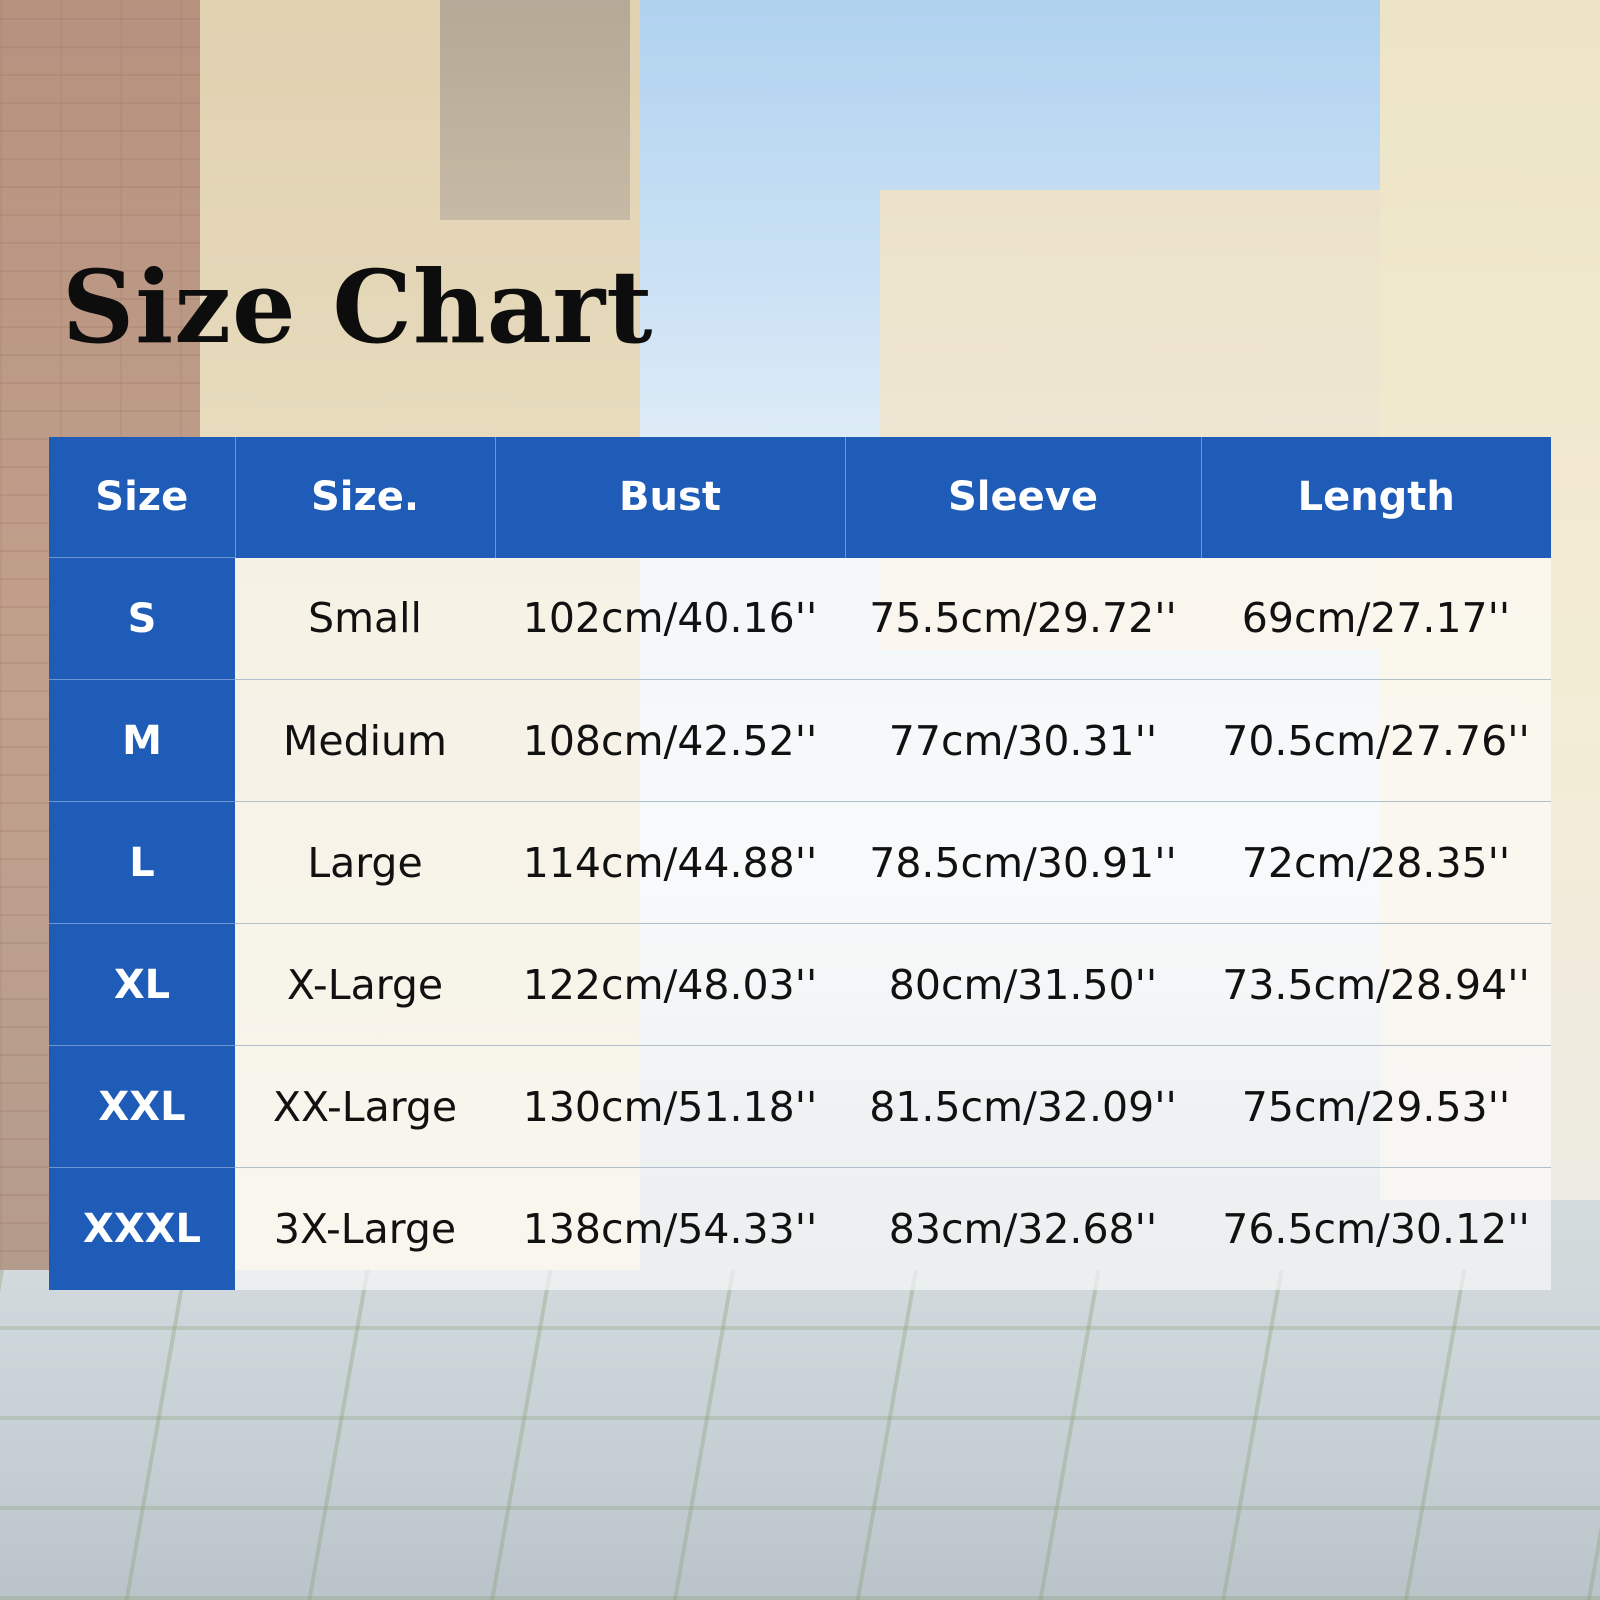  Describe the element at coordinates (365, 497) in the screenshot. I see `column-header-size-name: Size.` at that location.